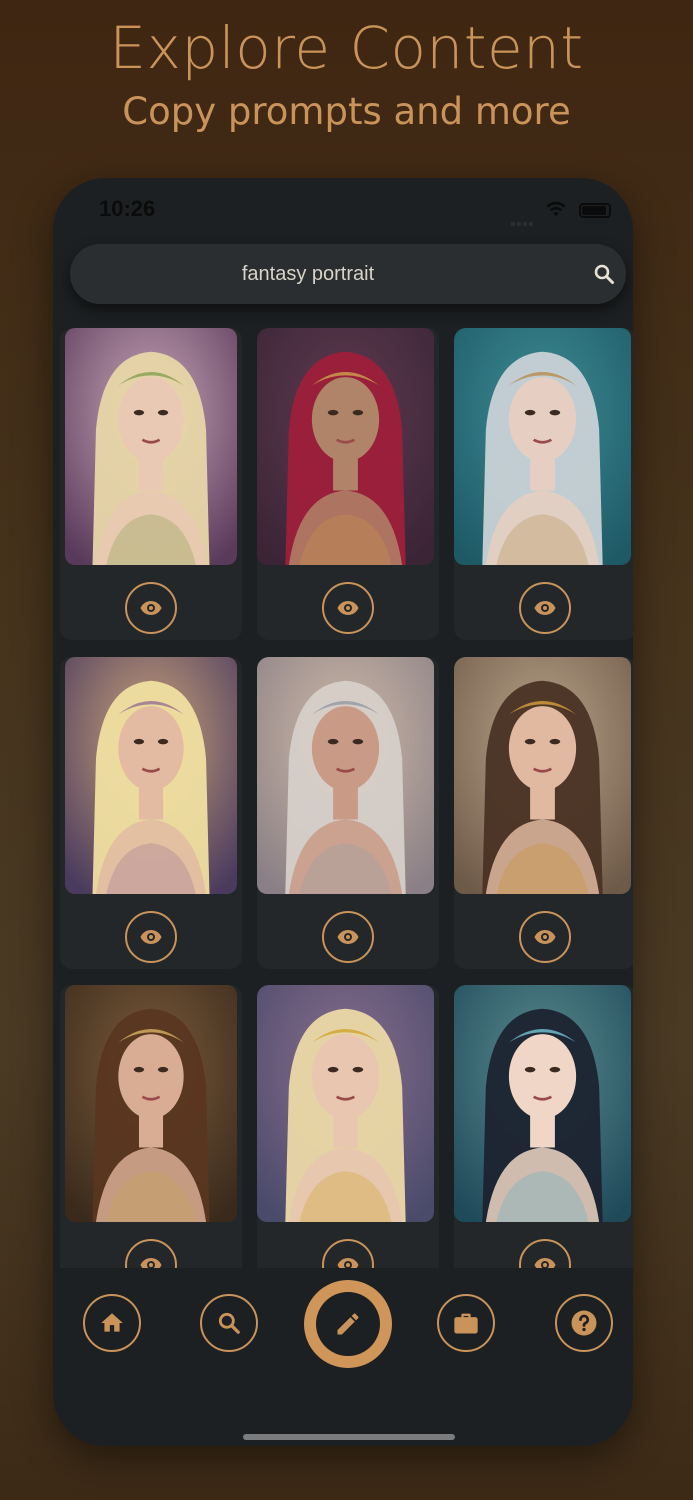 The image size is (693, 1500). Describe the element at coordinates (595, 210) in the screenshot. I see `battery-icon` at that location.